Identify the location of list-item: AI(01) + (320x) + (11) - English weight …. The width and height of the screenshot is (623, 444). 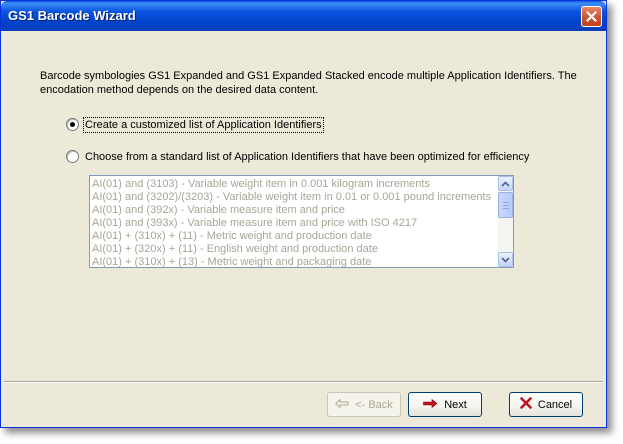
(294, 249).